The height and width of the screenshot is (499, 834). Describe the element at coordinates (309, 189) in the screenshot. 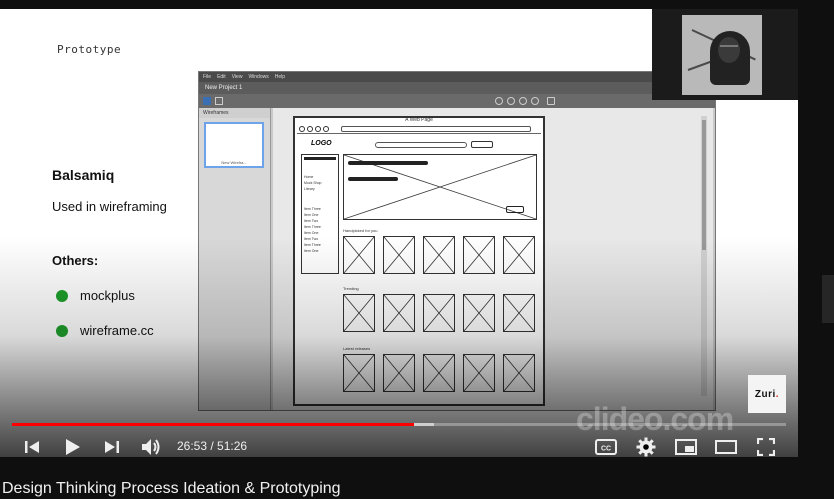

I see `sidebar-link: Library` at that location.